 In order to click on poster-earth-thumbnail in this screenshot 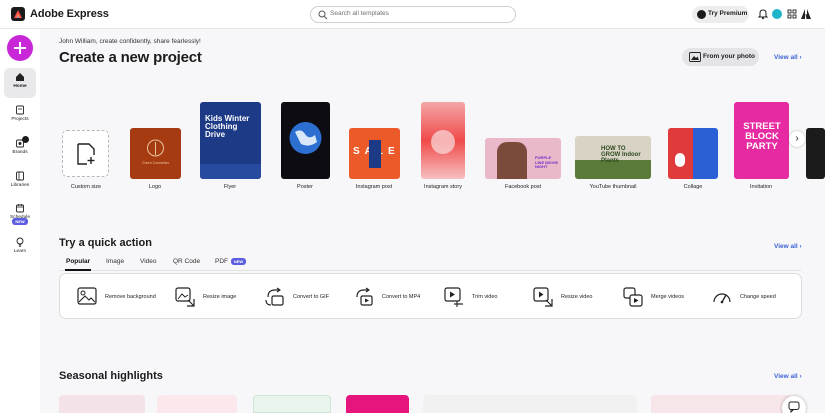, I will do `click(305, 138)`.